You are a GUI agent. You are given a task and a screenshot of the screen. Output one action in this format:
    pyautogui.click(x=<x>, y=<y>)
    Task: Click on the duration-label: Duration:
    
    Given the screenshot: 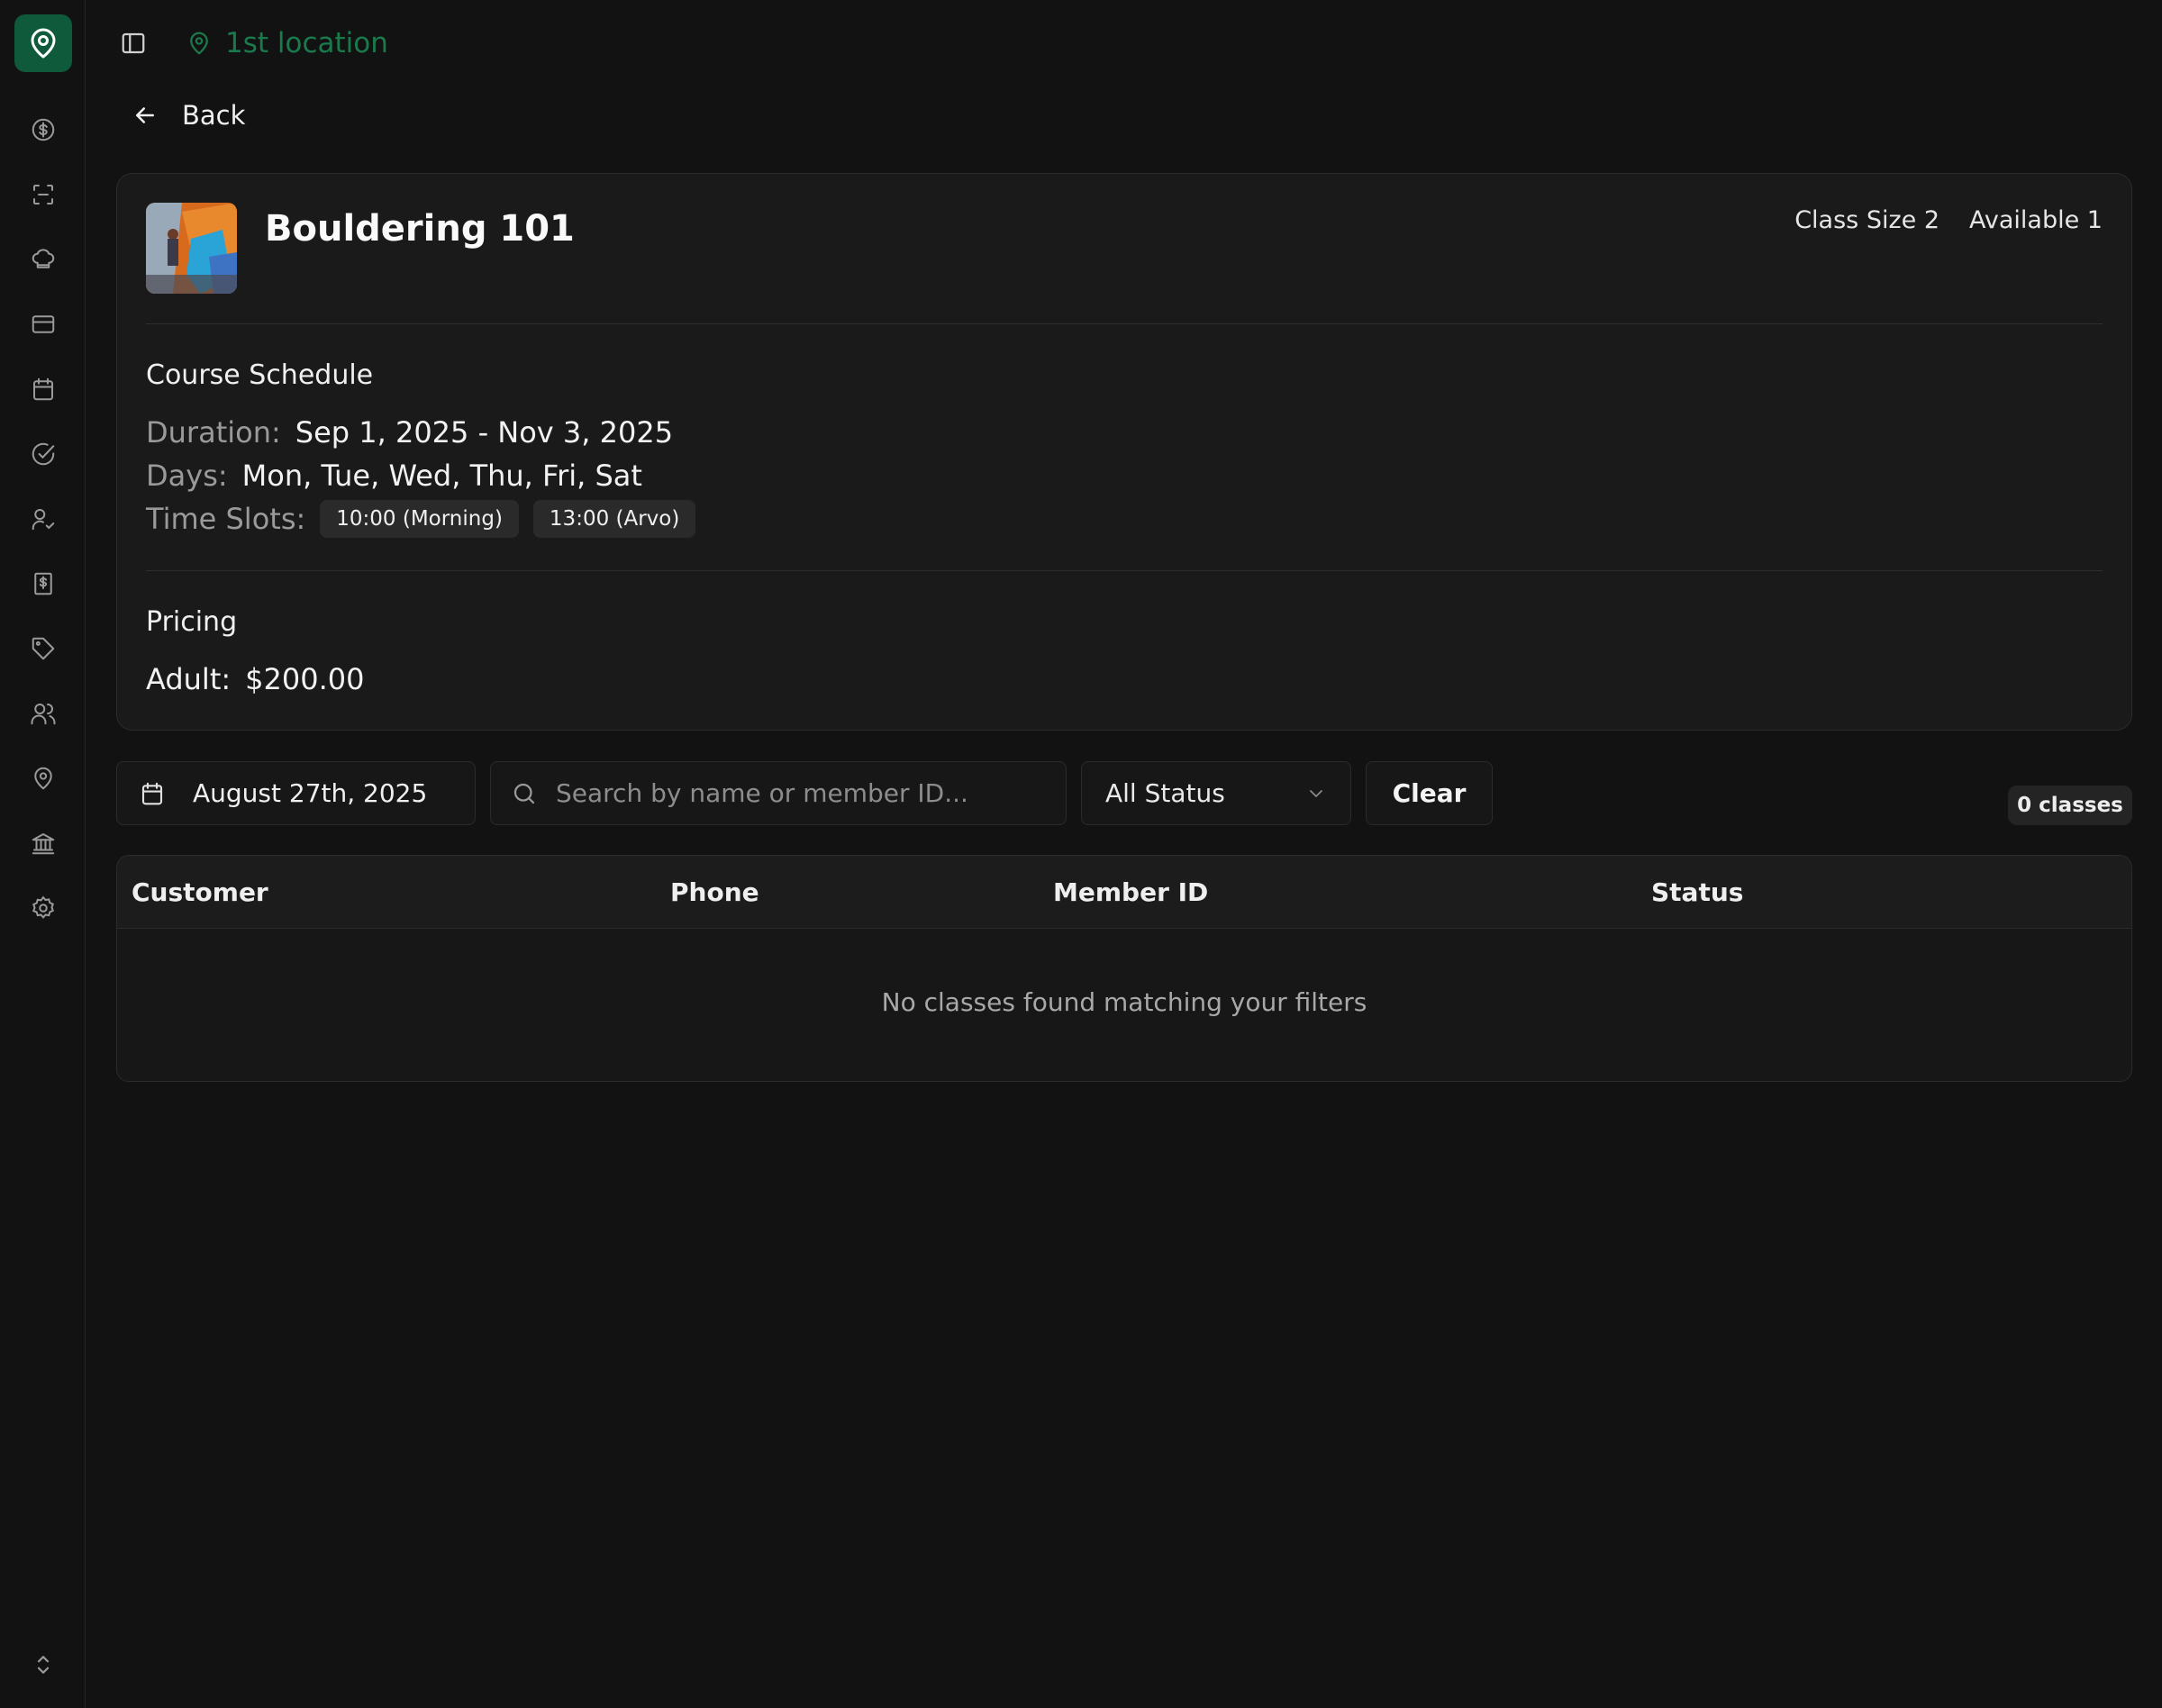 What is the action you would take?
    pyautogui.click(x=213, y=432)
    